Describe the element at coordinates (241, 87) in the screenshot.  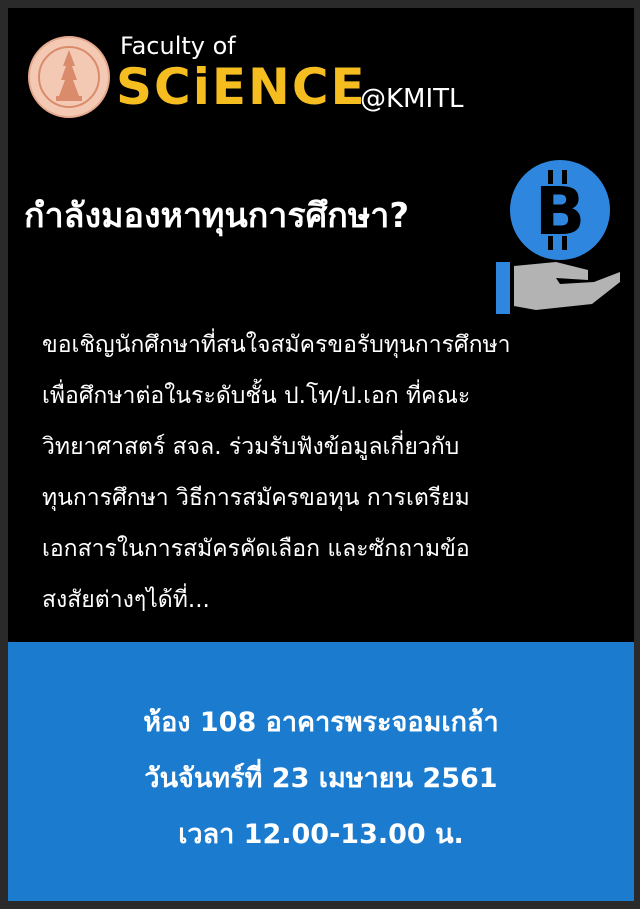
I see `brand-science-text: SCiENCE` at that location.